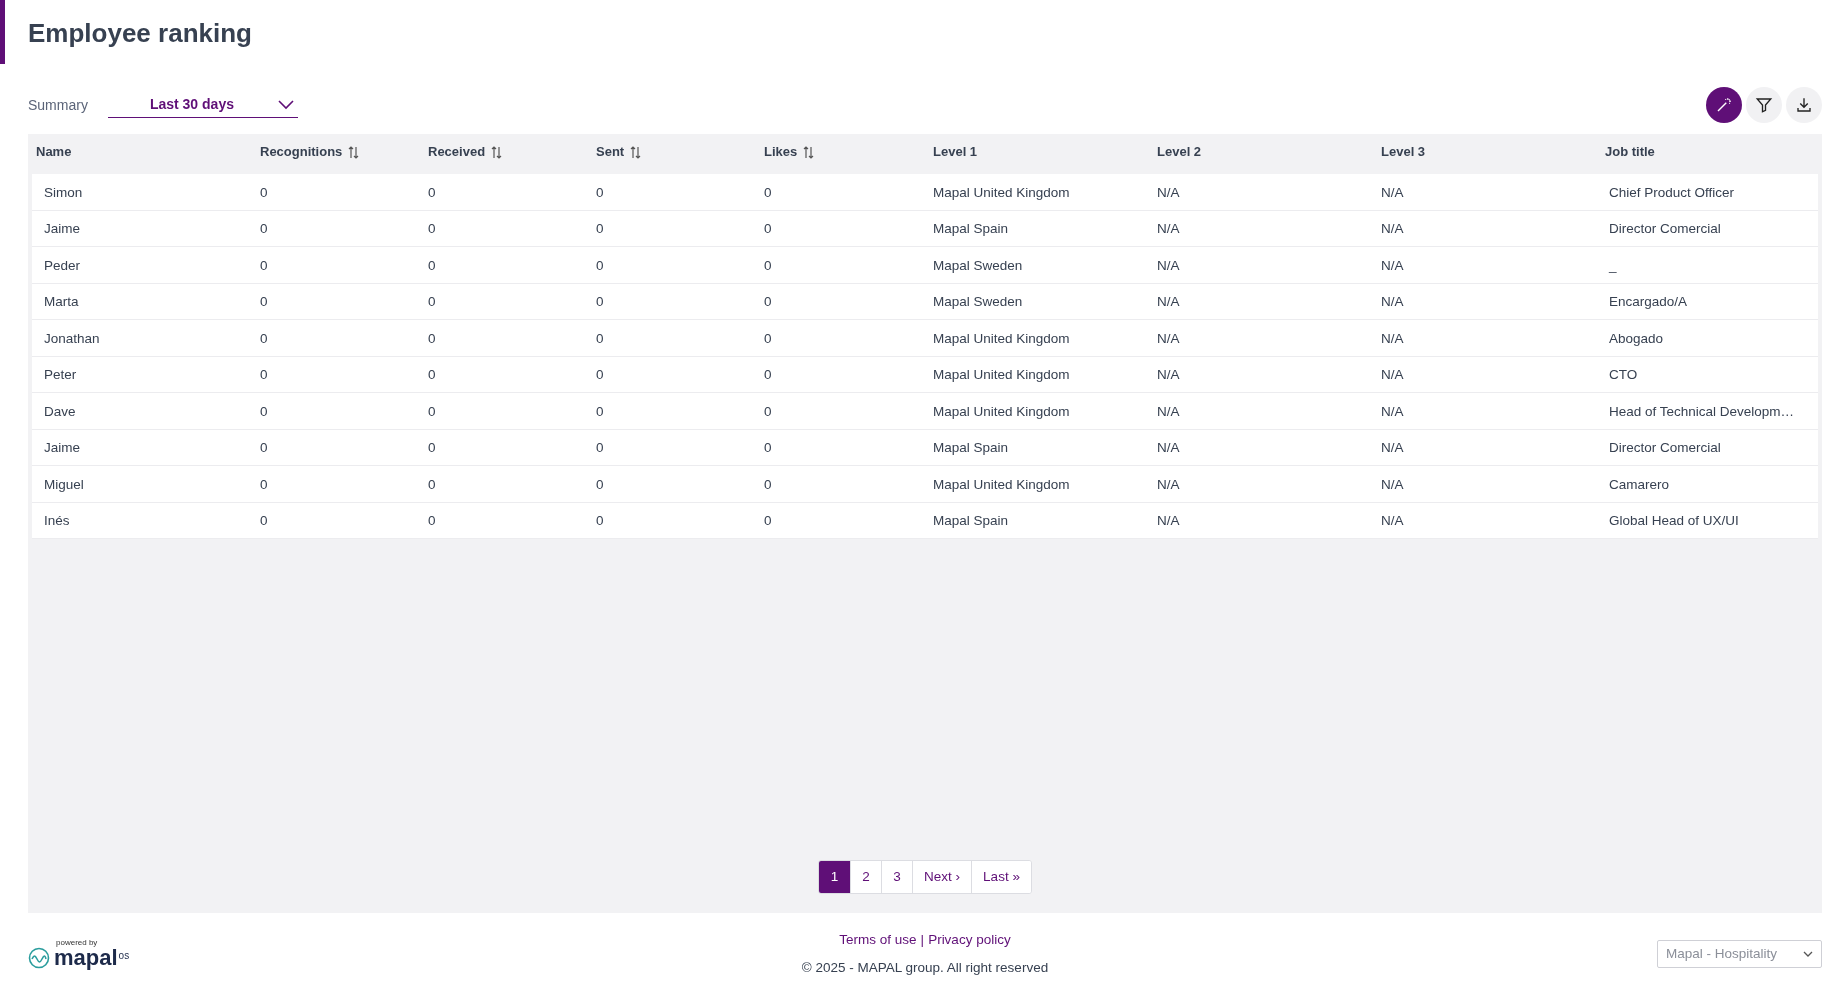 This screenshot has width=1844, height=995. Describe the element at coordinates (58, 105) in the screenshot. I see `summary-label: Summary` at that location.